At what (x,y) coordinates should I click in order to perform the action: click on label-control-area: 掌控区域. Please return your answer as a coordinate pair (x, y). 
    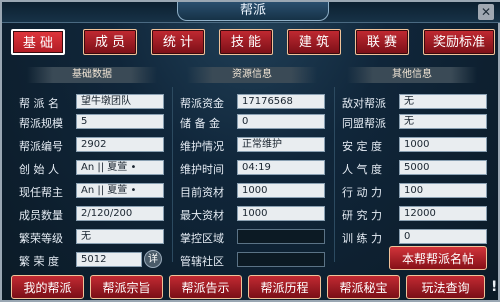
    Looking at the image, I should click on (202, 238).